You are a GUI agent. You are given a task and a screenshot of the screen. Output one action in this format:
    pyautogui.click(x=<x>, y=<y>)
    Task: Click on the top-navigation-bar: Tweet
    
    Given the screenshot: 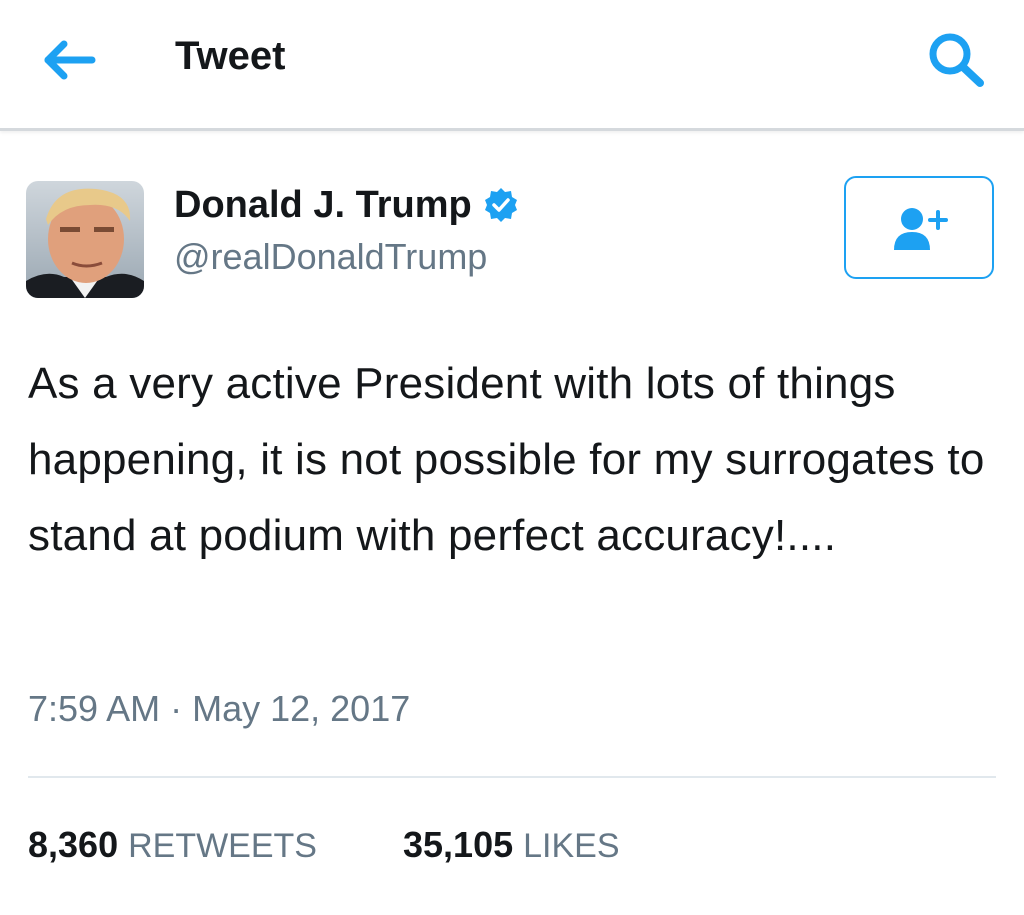 What is the action you would take?
    pyautogui.click(x=512, y=65)
    